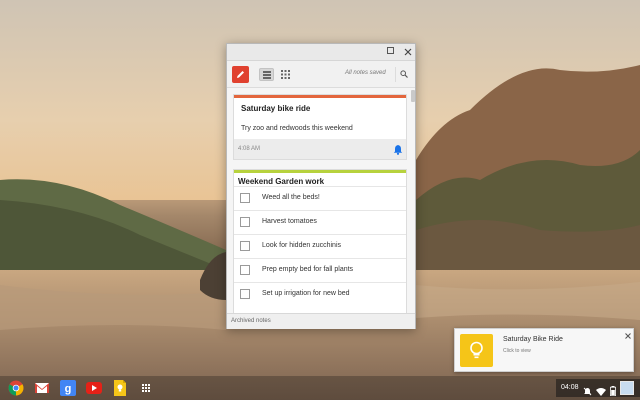 Image resolution: width=640 pixels, height=400 pixels. I want to click on archived-notes-label: Archived notes, so click(251, 321).